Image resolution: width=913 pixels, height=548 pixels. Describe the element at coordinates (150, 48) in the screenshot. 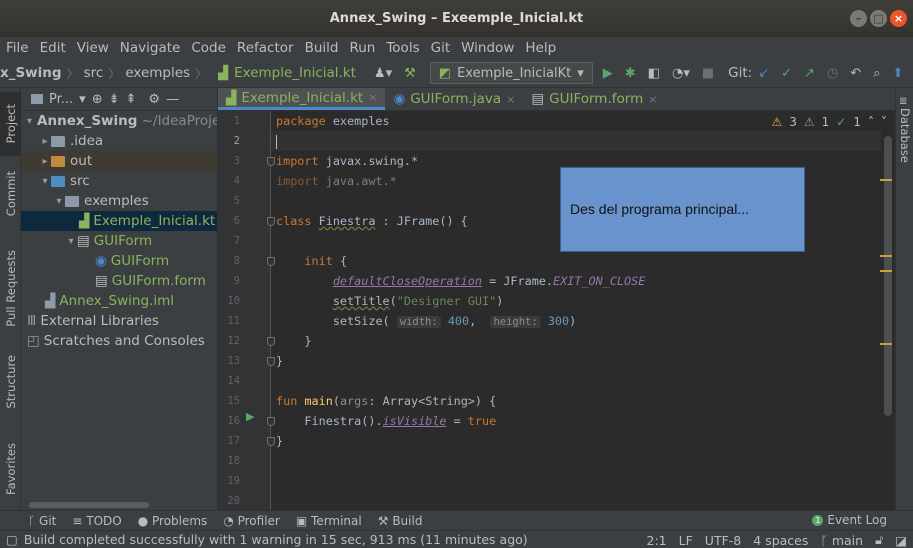

I see `menu-navigate: Navigate` at that location.